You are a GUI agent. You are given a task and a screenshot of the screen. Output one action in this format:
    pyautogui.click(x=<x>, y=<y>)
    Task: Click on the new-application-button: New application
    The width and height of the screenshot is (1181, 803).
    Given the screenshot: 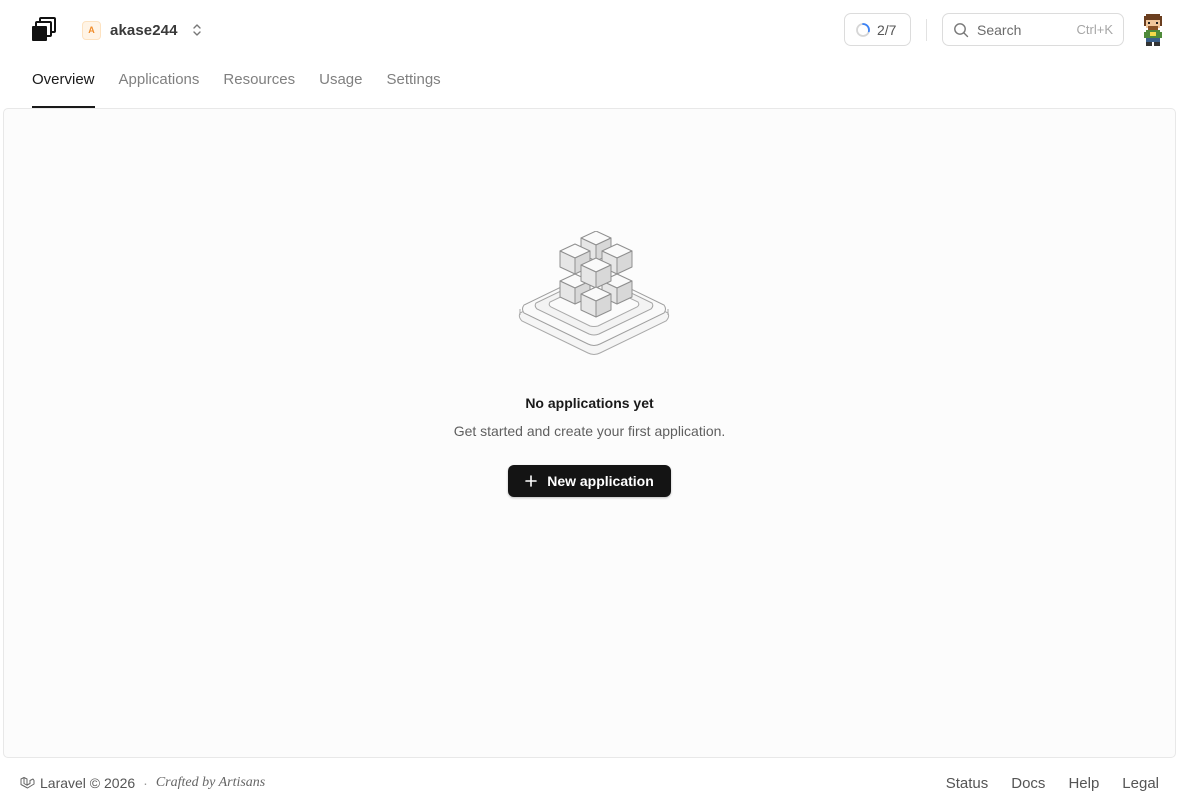 What is the action you would take?
    pyautogui.click(x=589, y=481)
    